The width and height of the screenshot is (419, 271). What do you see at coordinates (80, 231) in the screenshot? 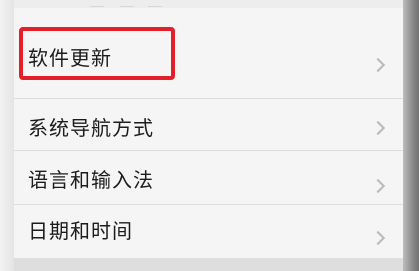
I see `menu-item-label: 日期和时间` at bounding box center [80, 231].